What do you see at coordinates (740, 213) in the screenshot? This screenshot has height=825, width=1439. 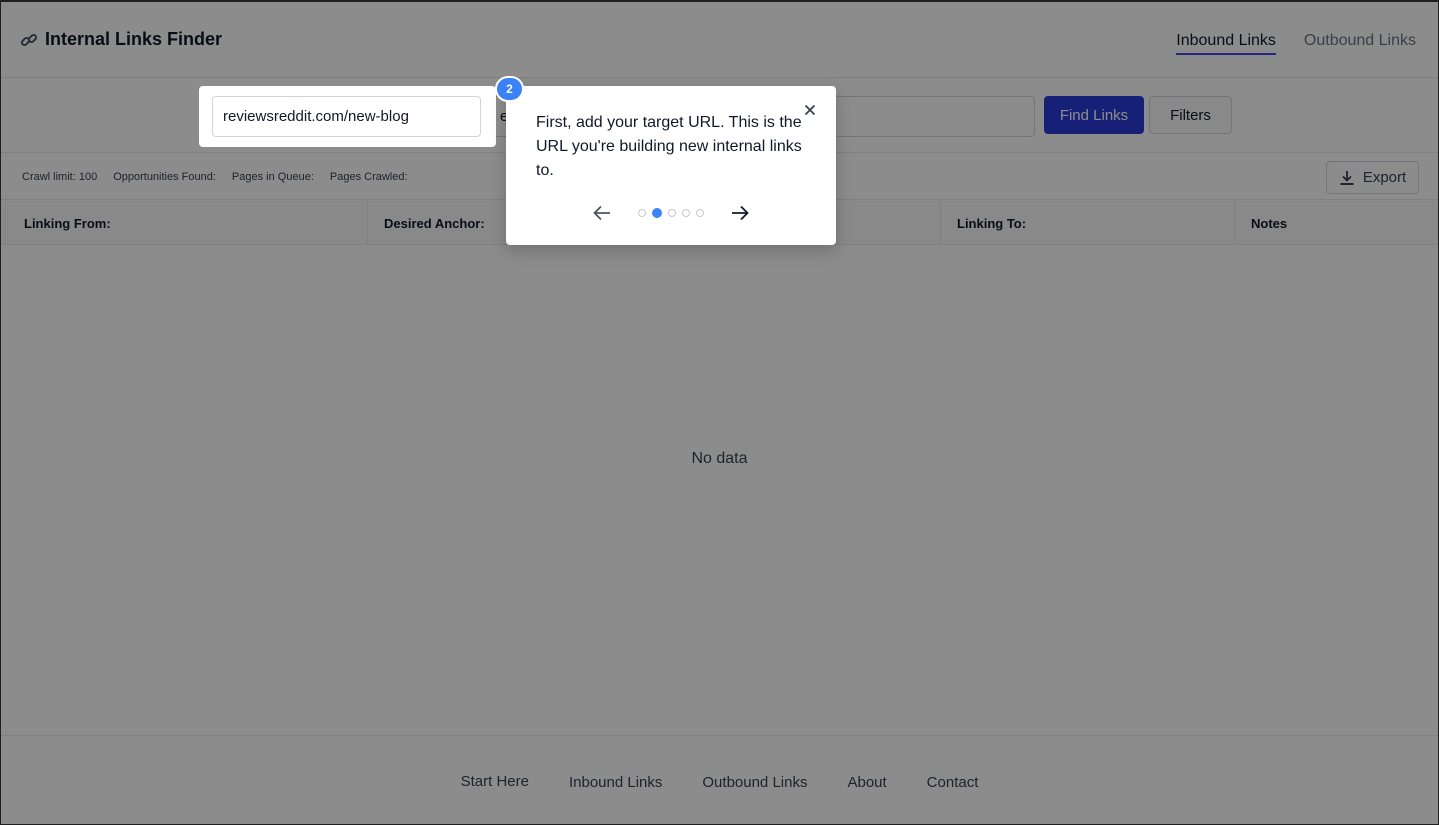 I see `arrow-right-icon` at bounding box center [740, 213].